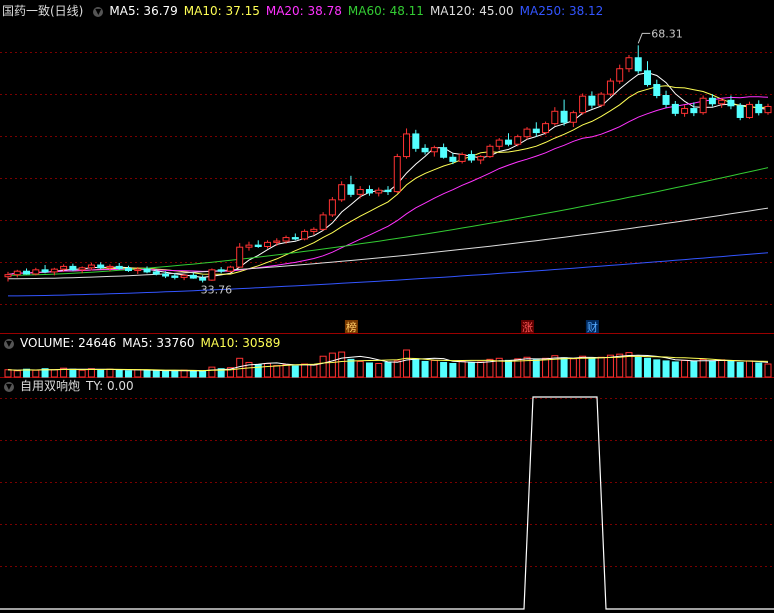 Image resolution: width=774 pixels, height=613 pixels. Describe the element at coordinates (592, 327) in the screenshot. I see `event-marker-2: 财` at that location.